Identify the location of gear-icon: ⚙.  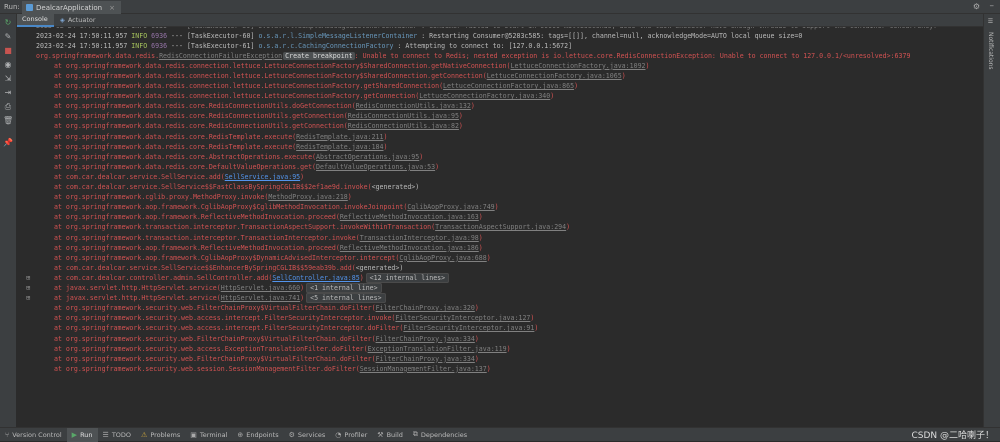
(976, 6).